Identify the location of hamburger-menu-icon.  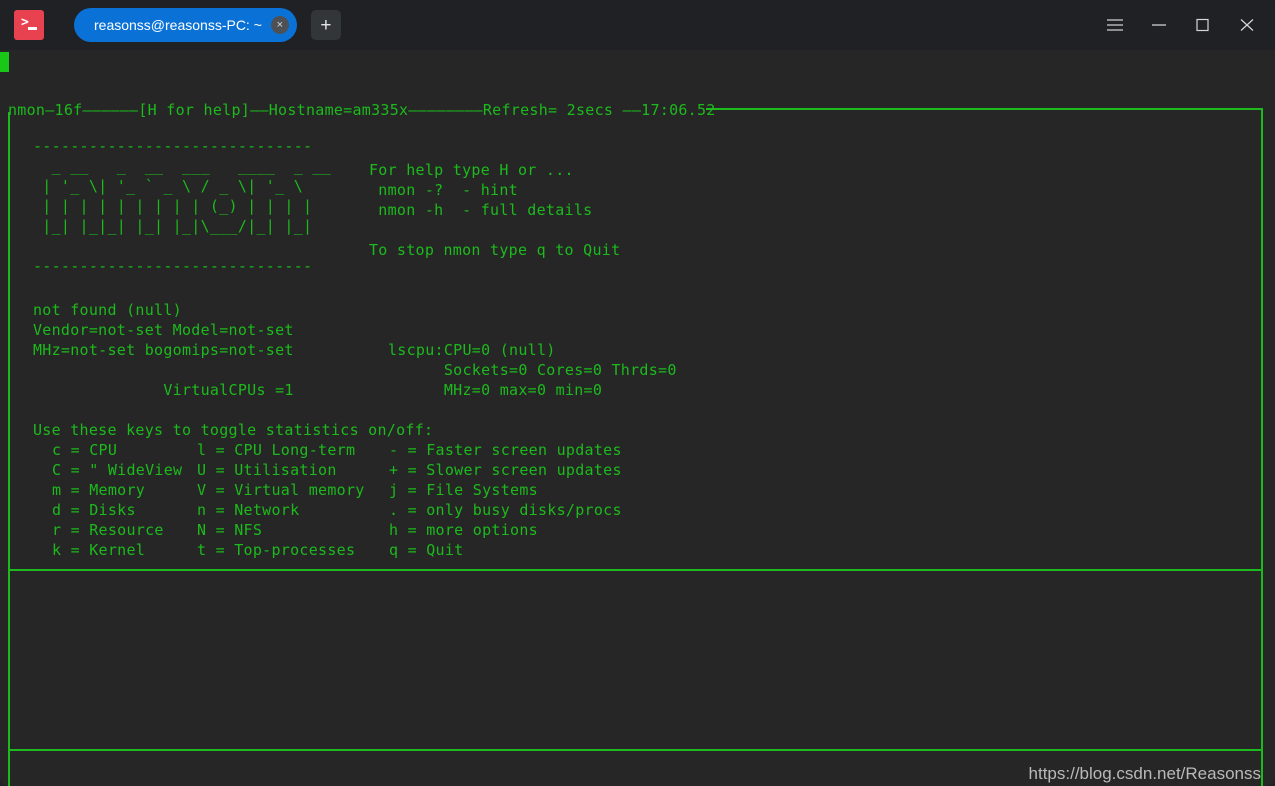
(1115, 25).